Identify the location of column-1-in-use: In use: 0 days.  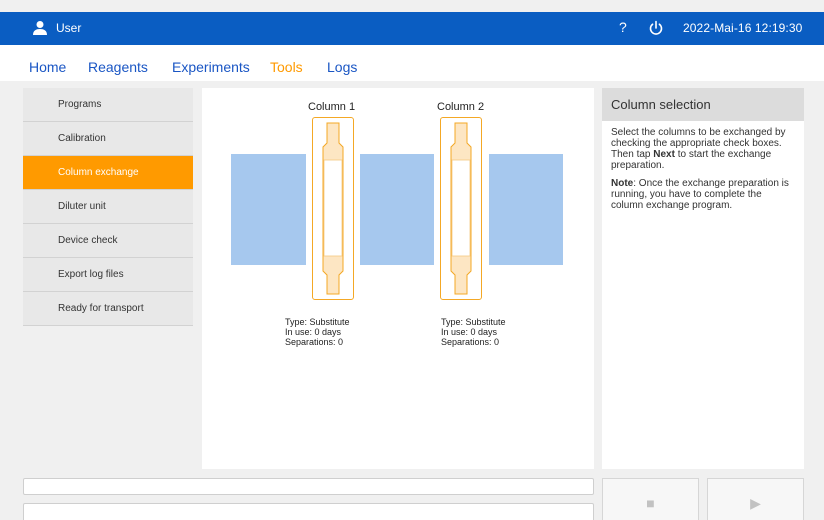
(313, 332).